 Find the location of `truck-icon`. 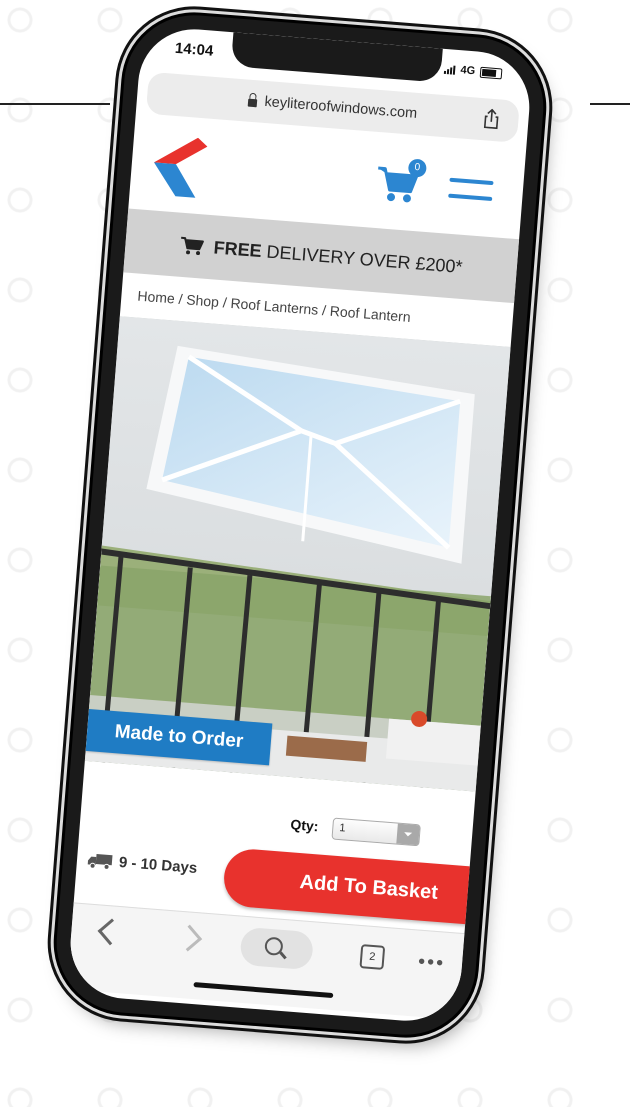

truck-icon is located at coordinates (100, 861).